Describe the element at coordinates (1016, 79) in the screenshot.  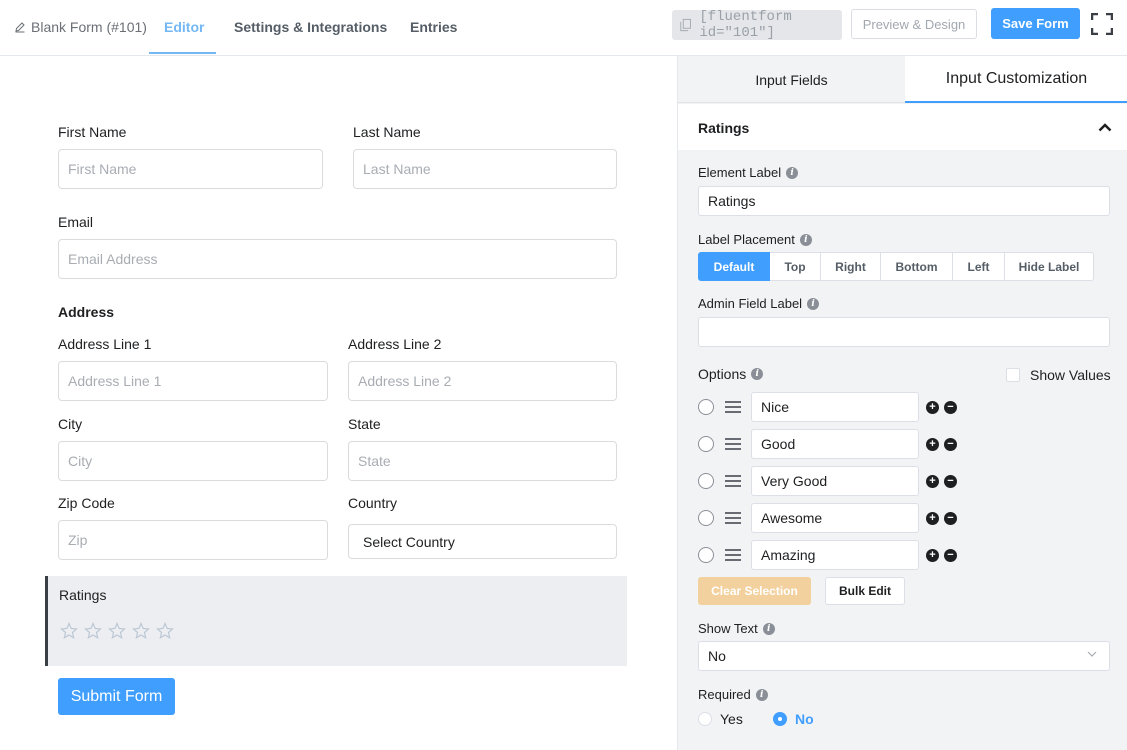
I see `tab-input-customization: Input Customization` at that location.